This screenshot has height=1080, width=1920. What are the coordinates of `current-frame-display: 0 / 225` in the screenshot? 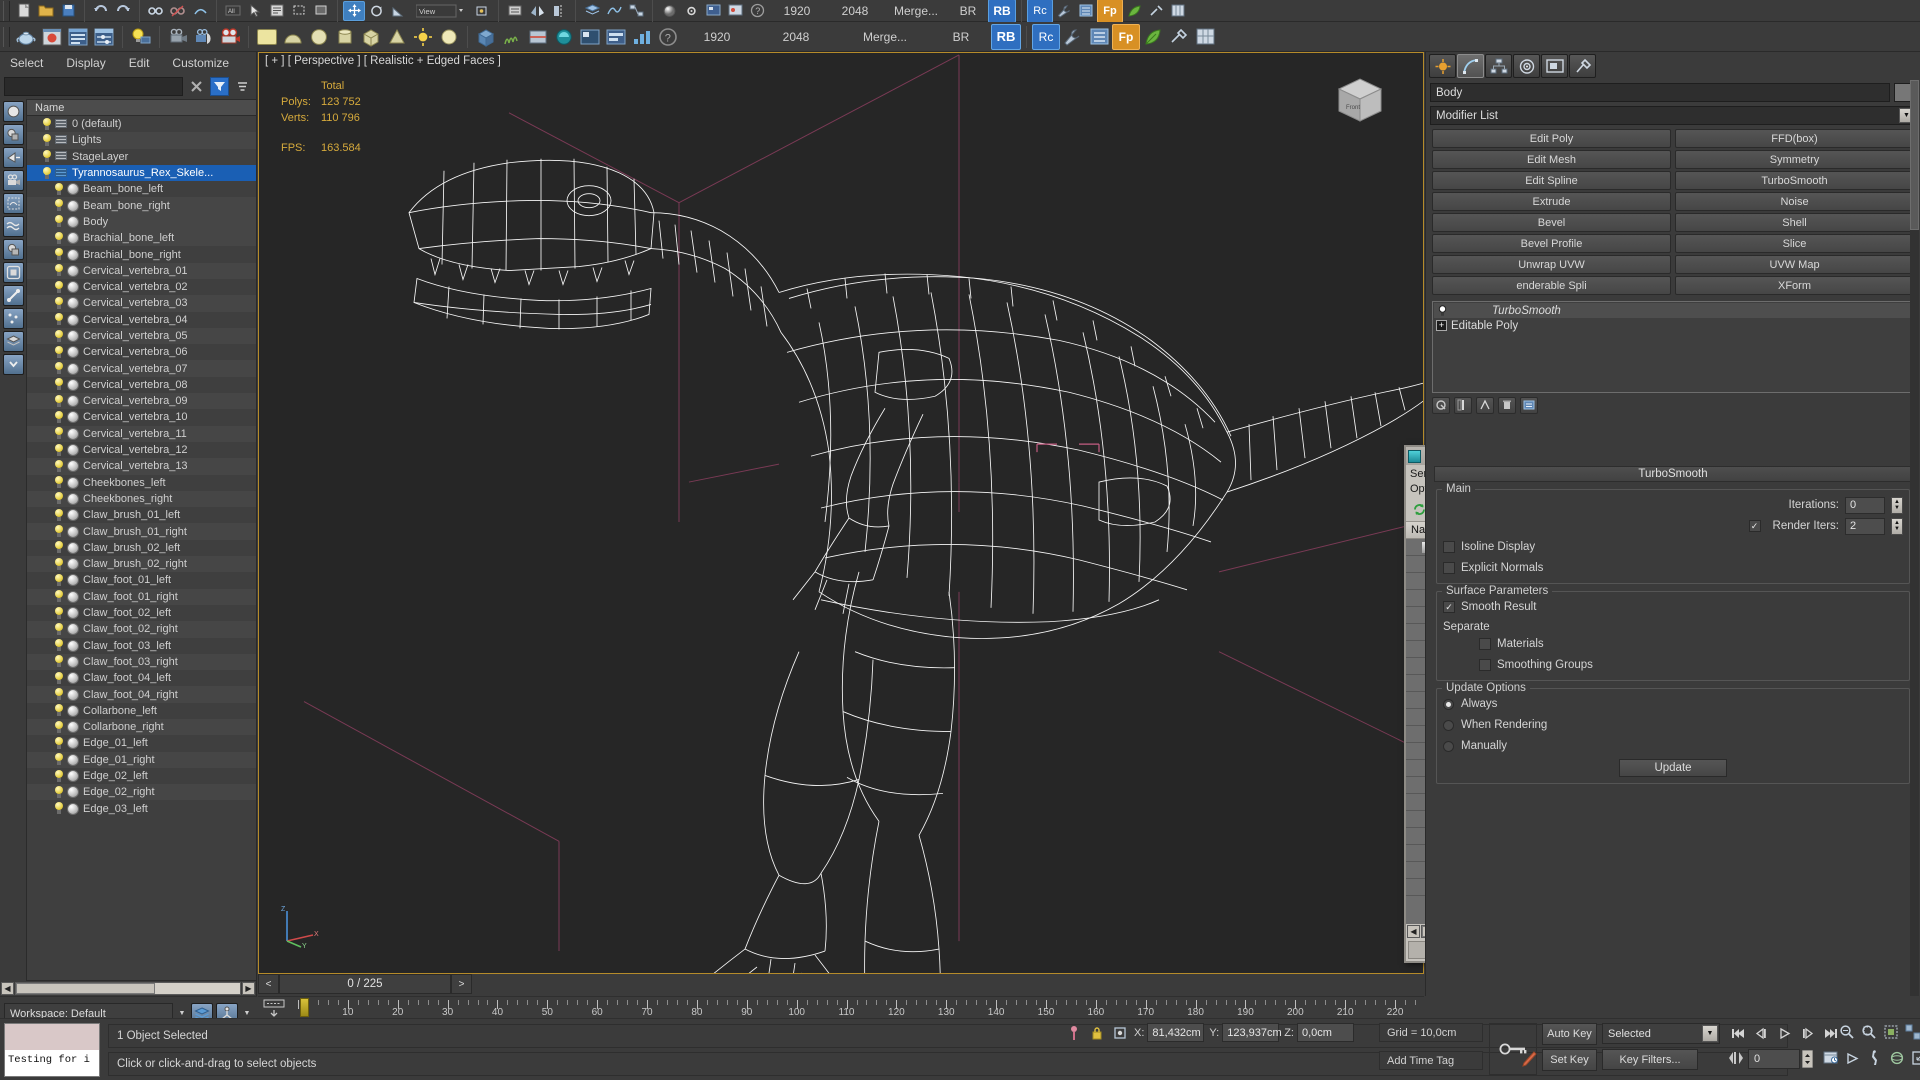 It's located at (365, 984).